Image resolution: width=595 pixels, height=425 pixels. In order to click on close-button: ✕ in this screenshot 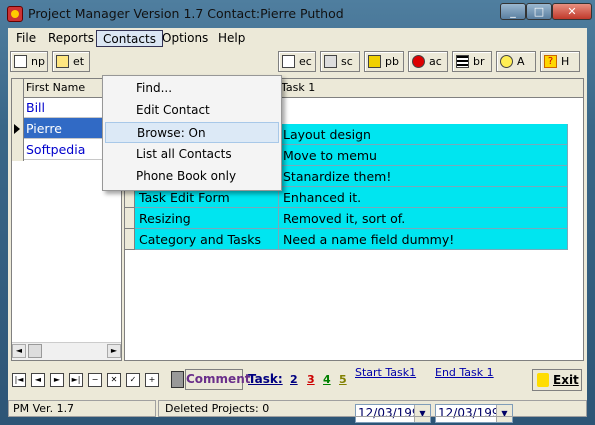, I will do `click(572, 11)`.